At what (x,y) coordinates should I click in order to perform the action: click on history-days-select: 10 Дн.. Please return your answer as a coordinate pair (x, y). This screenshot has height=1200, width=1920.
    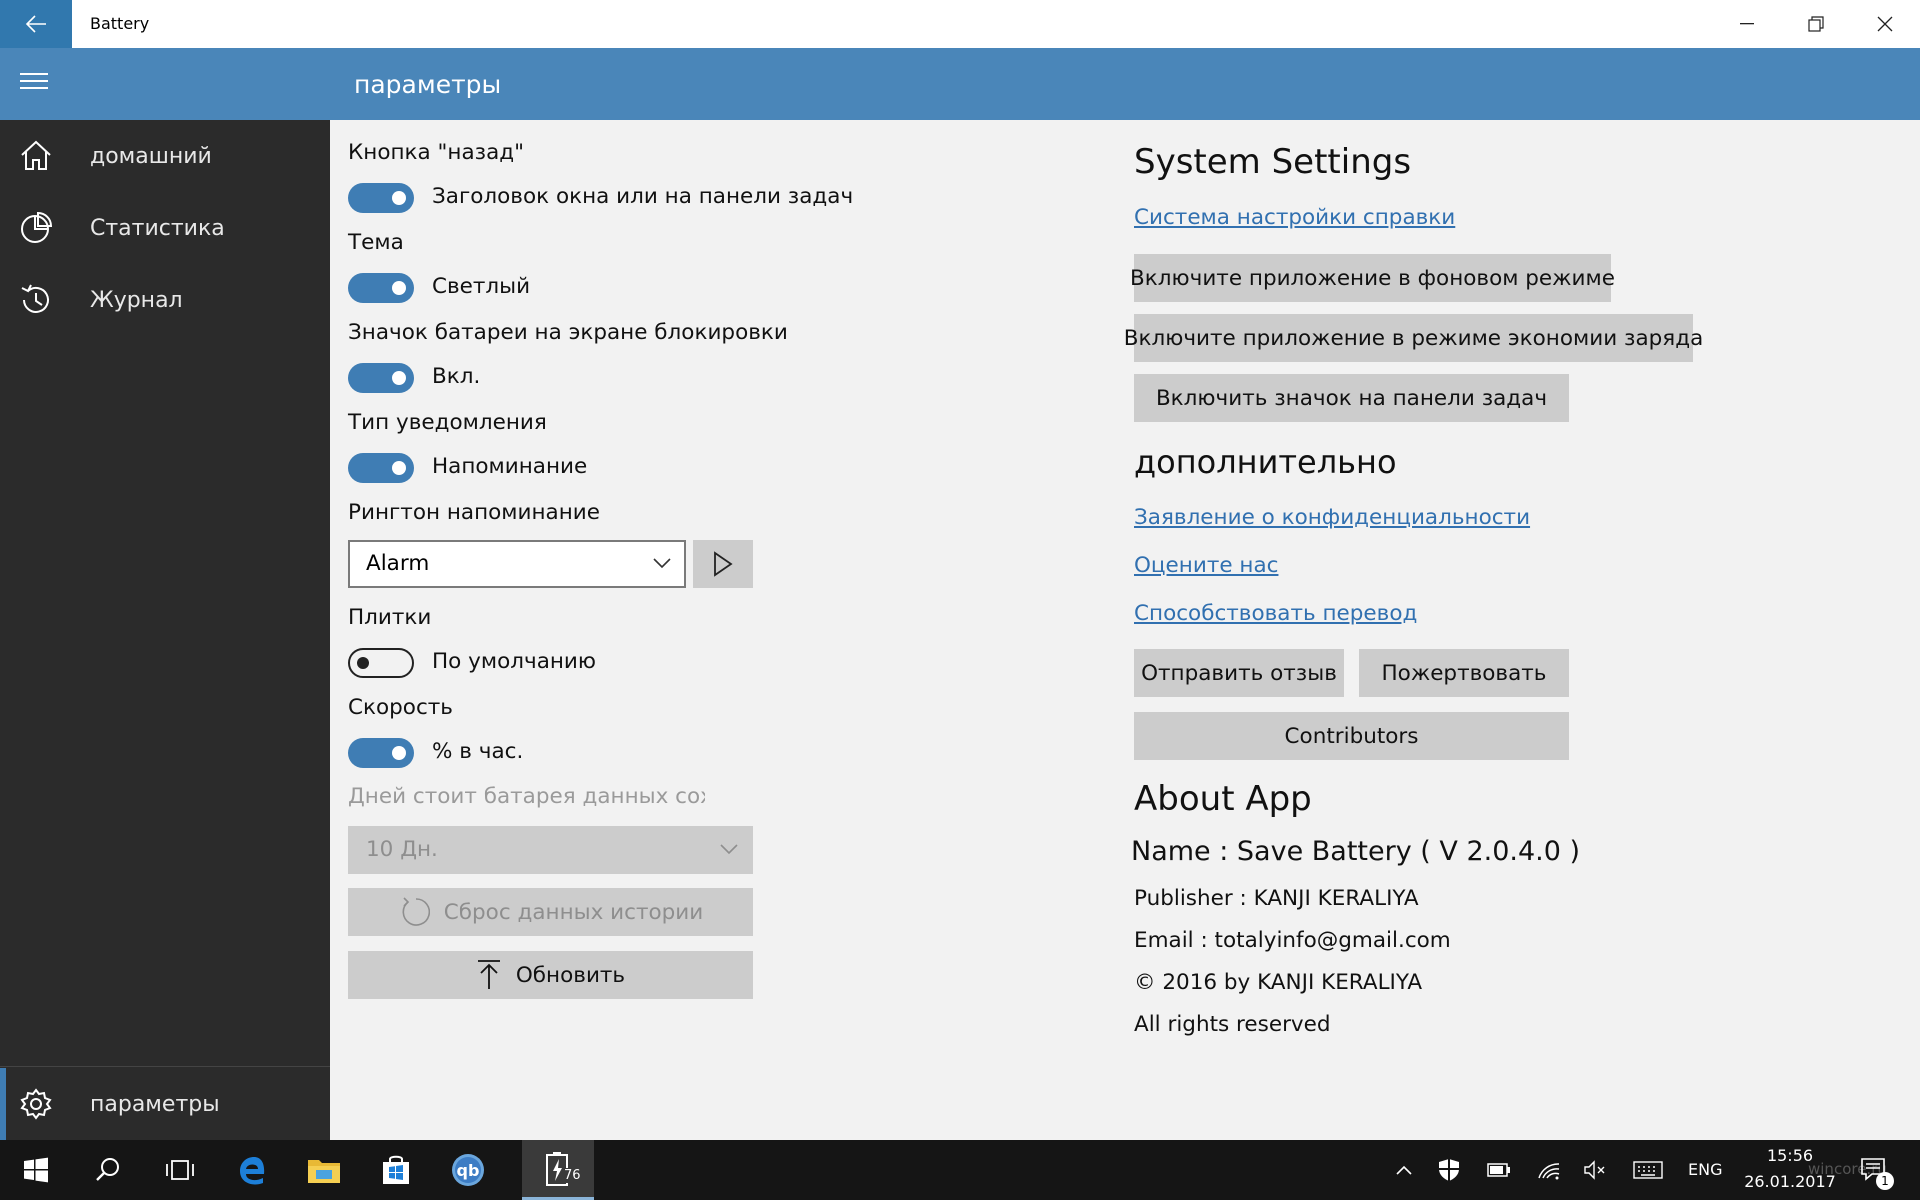
    Looking at the image, I should click on (550, 850).